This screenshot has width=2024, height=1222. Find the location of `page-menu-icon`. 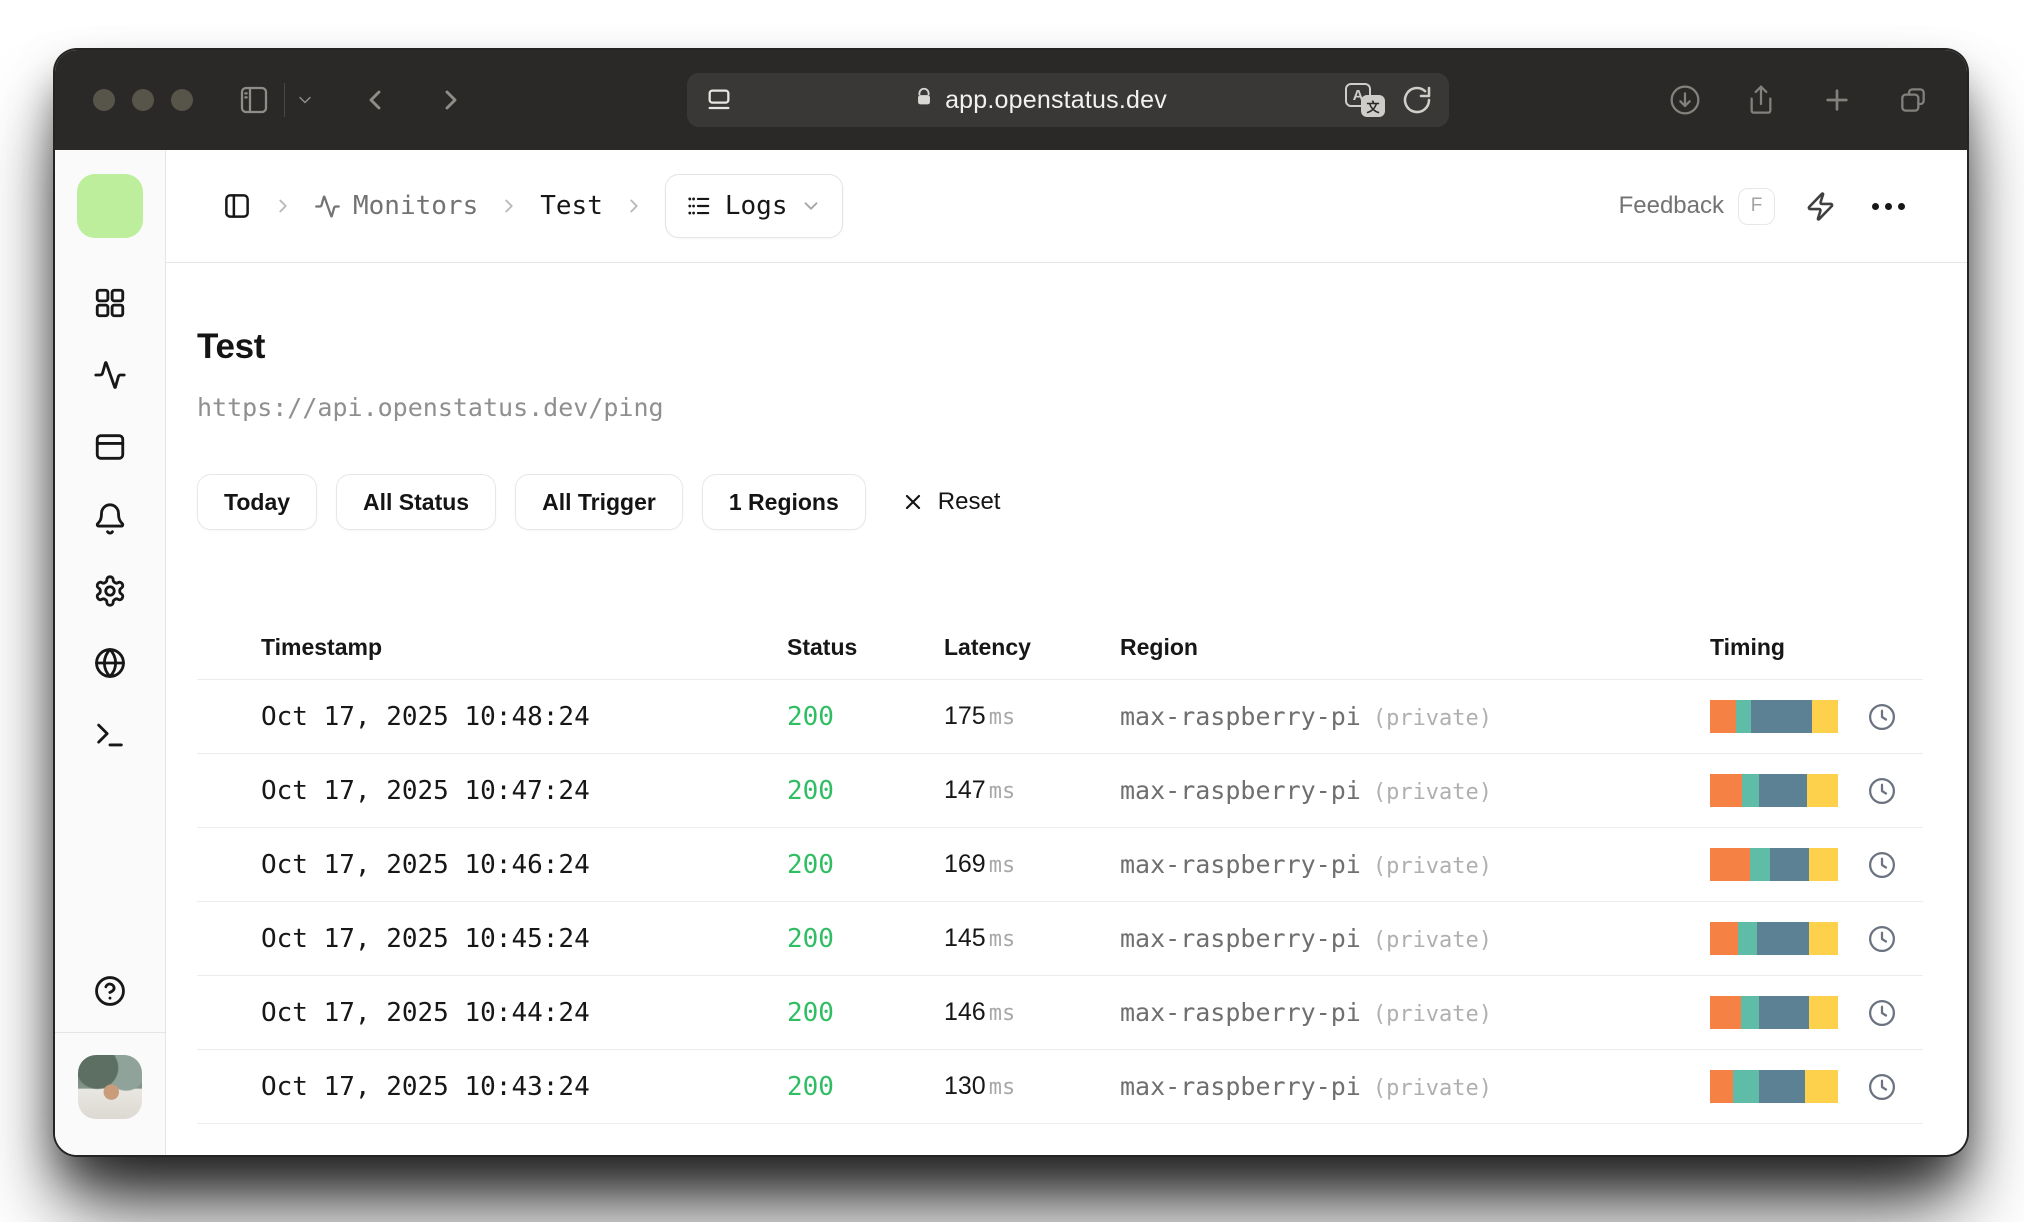

page-menu-icon is located at coordinates (719, 100).